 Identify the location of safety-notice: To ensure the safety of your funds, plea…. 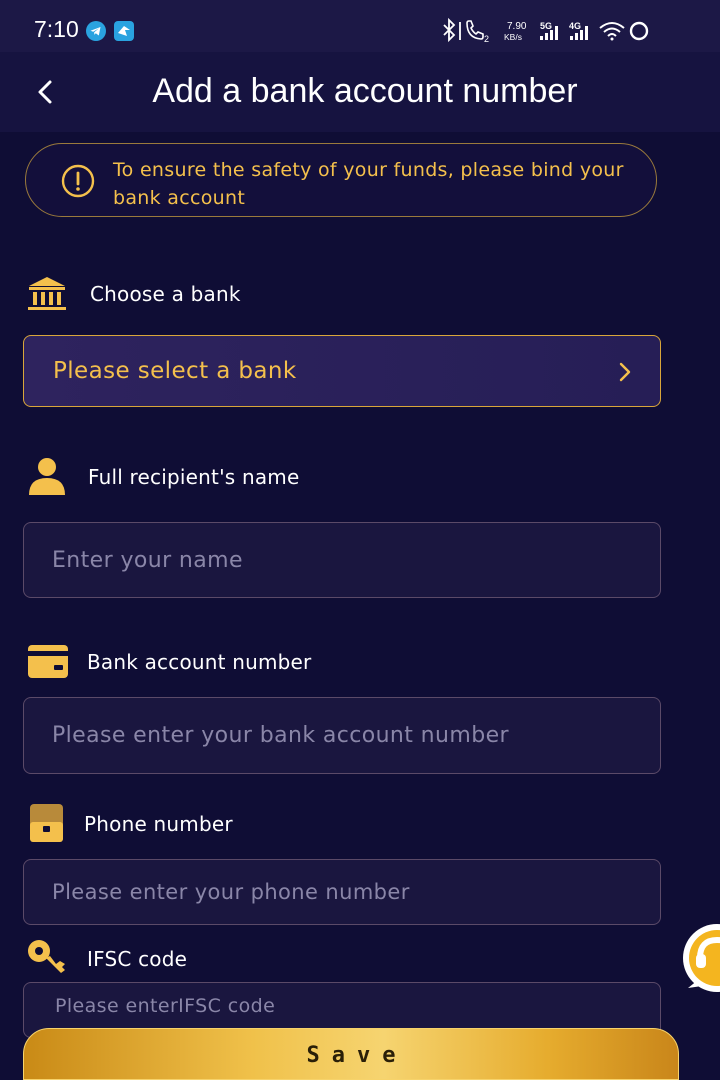
(341, 180).